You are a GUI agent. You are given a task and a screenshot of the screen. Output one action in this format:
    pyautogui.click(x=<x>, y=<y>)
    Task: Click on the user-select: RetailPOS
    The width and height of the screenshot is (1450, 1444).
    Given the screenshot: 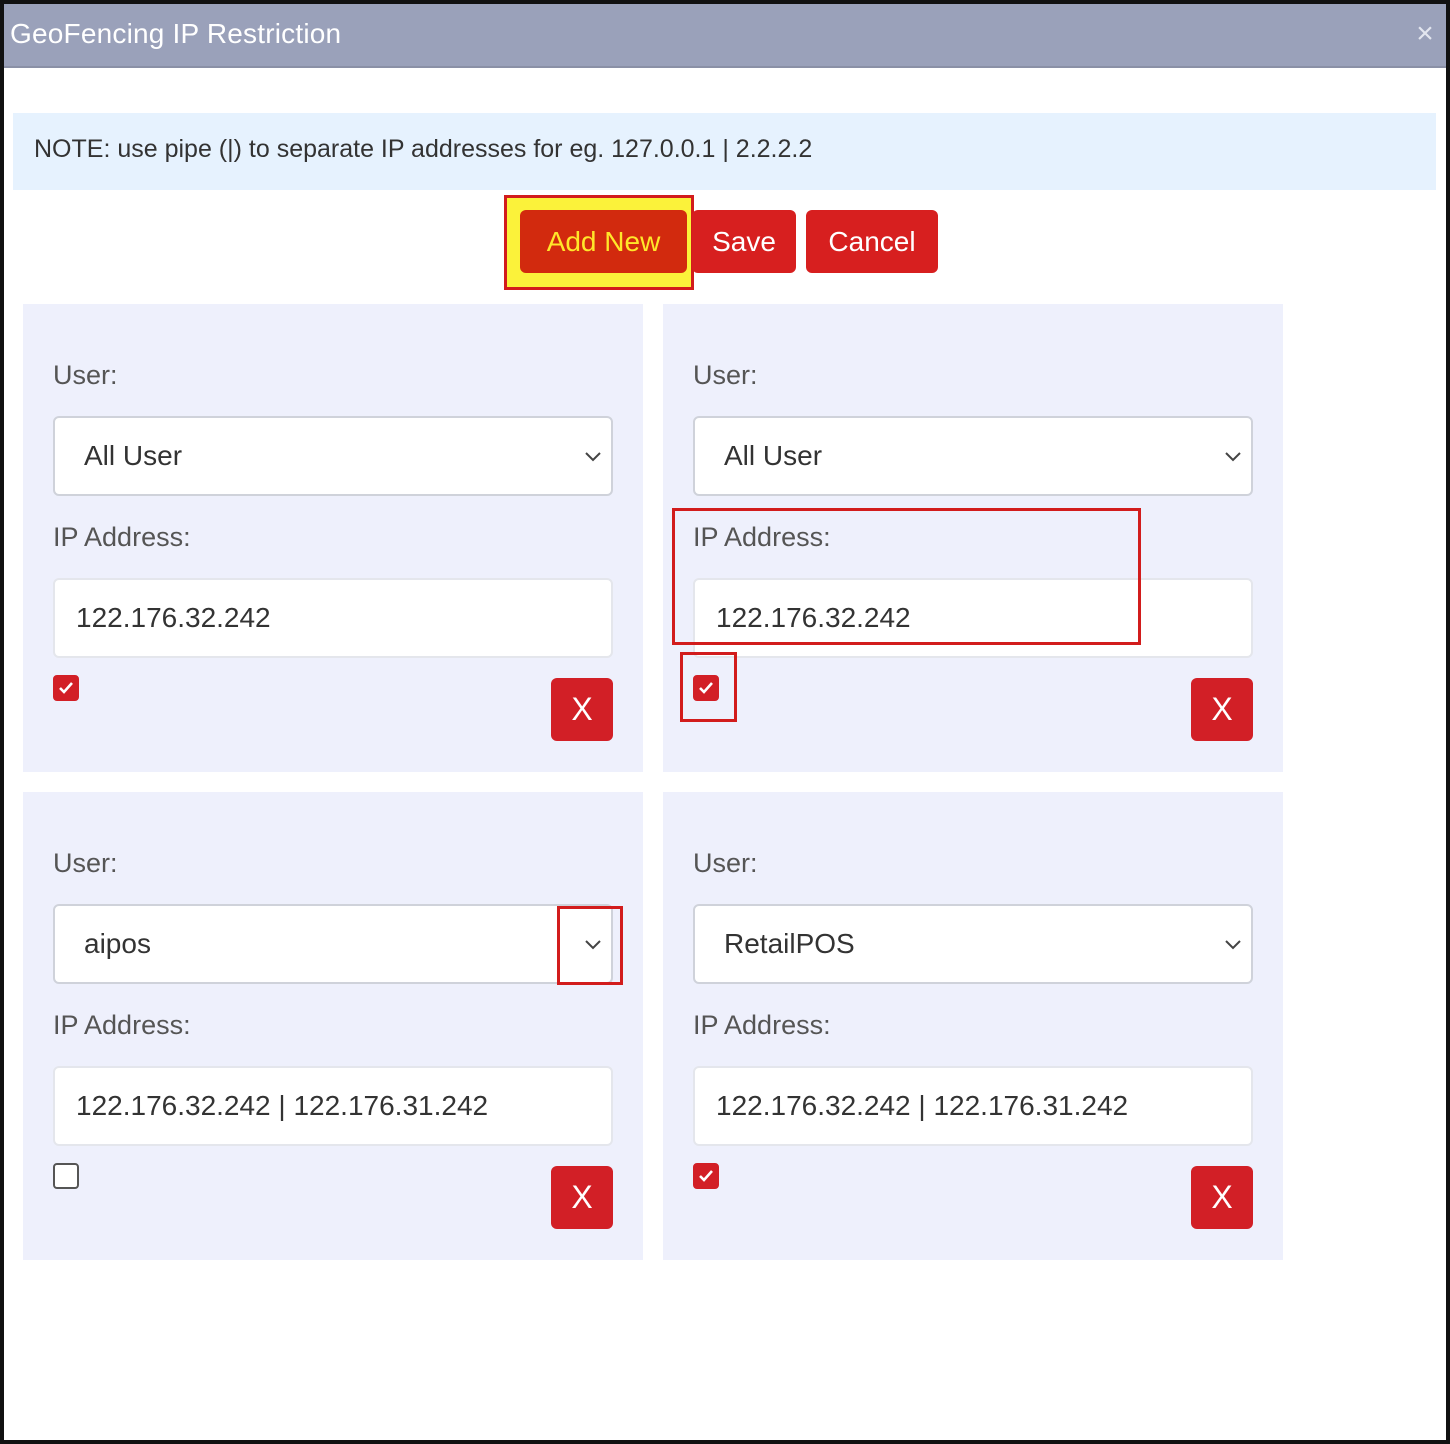 What is the action you would take?
    pyautogui.click(x=973, y=944)
    